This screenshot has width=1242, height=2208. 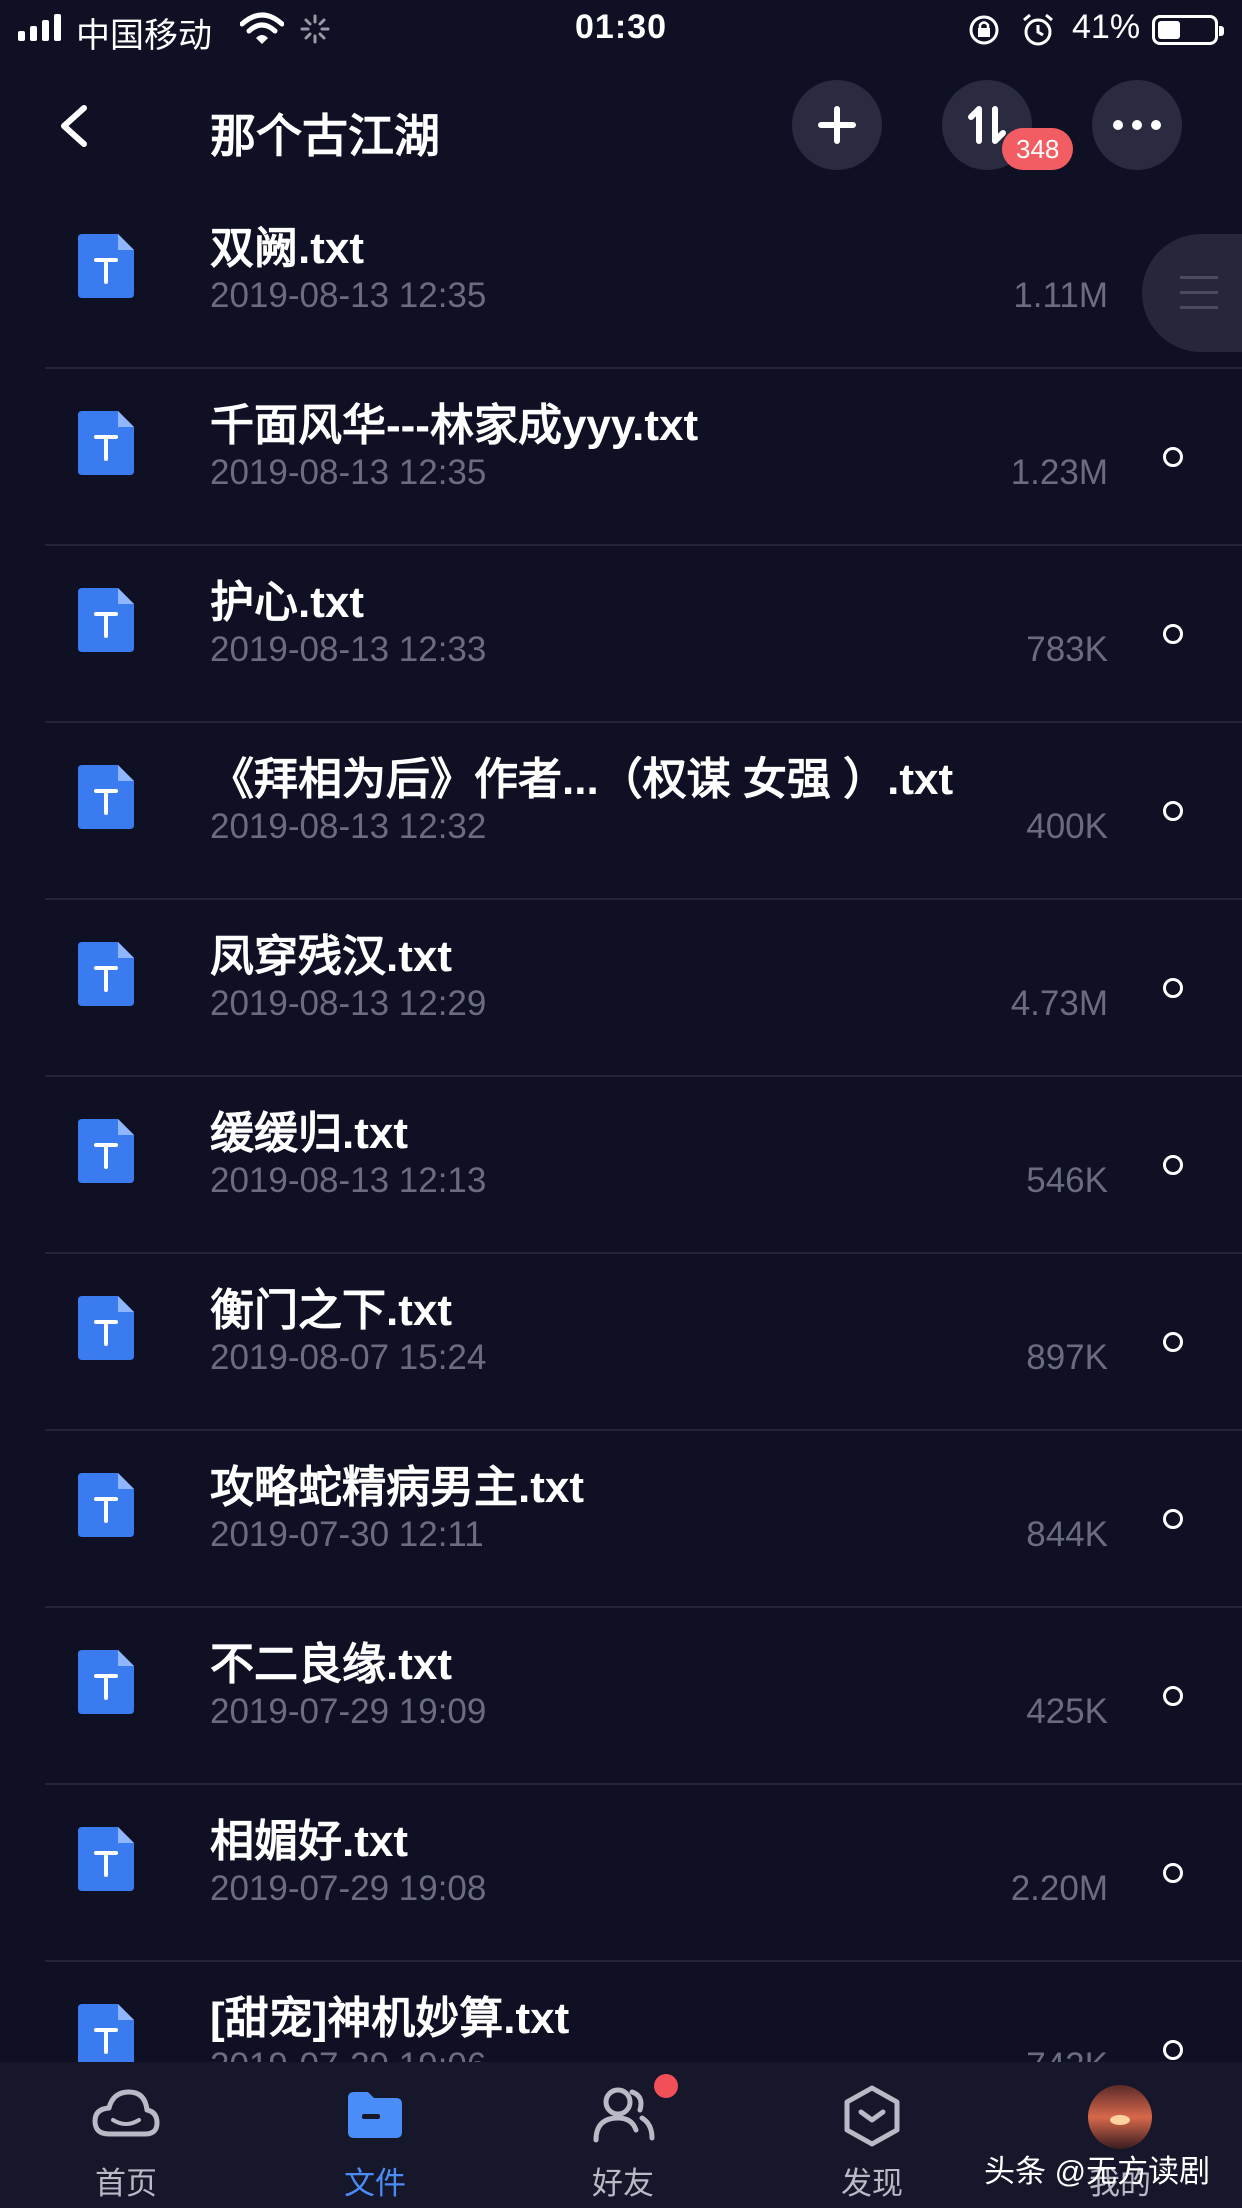 I want to click on battery-percent: 41%, so click(x=1106, y=27).